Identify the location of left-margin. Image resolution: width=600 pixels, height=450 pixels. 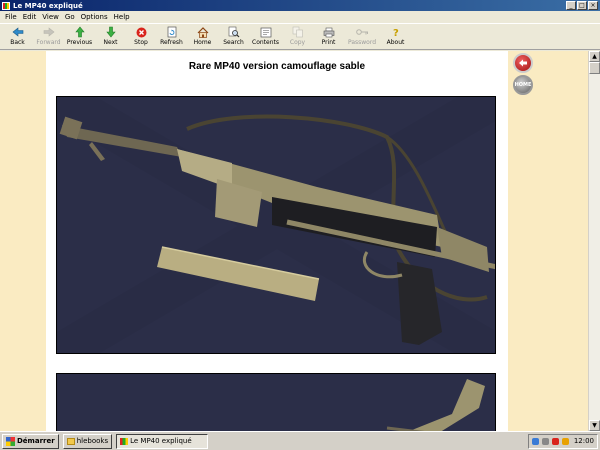
(23, 241).